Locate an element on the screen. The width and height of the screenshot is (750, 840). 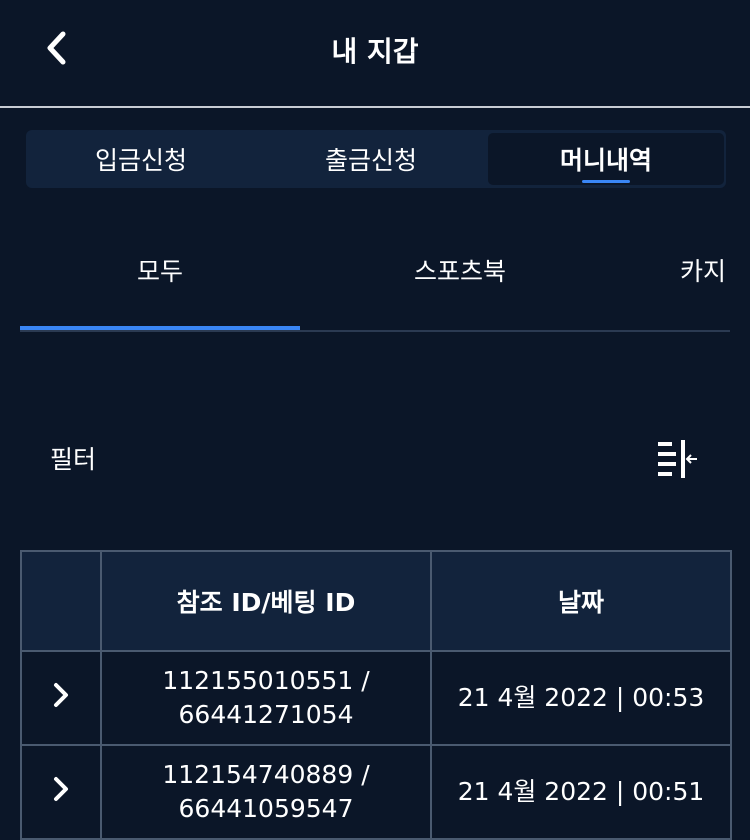
reference-id-cell: 112155010551 / 66441271054 is located at coordinates (266, 698).